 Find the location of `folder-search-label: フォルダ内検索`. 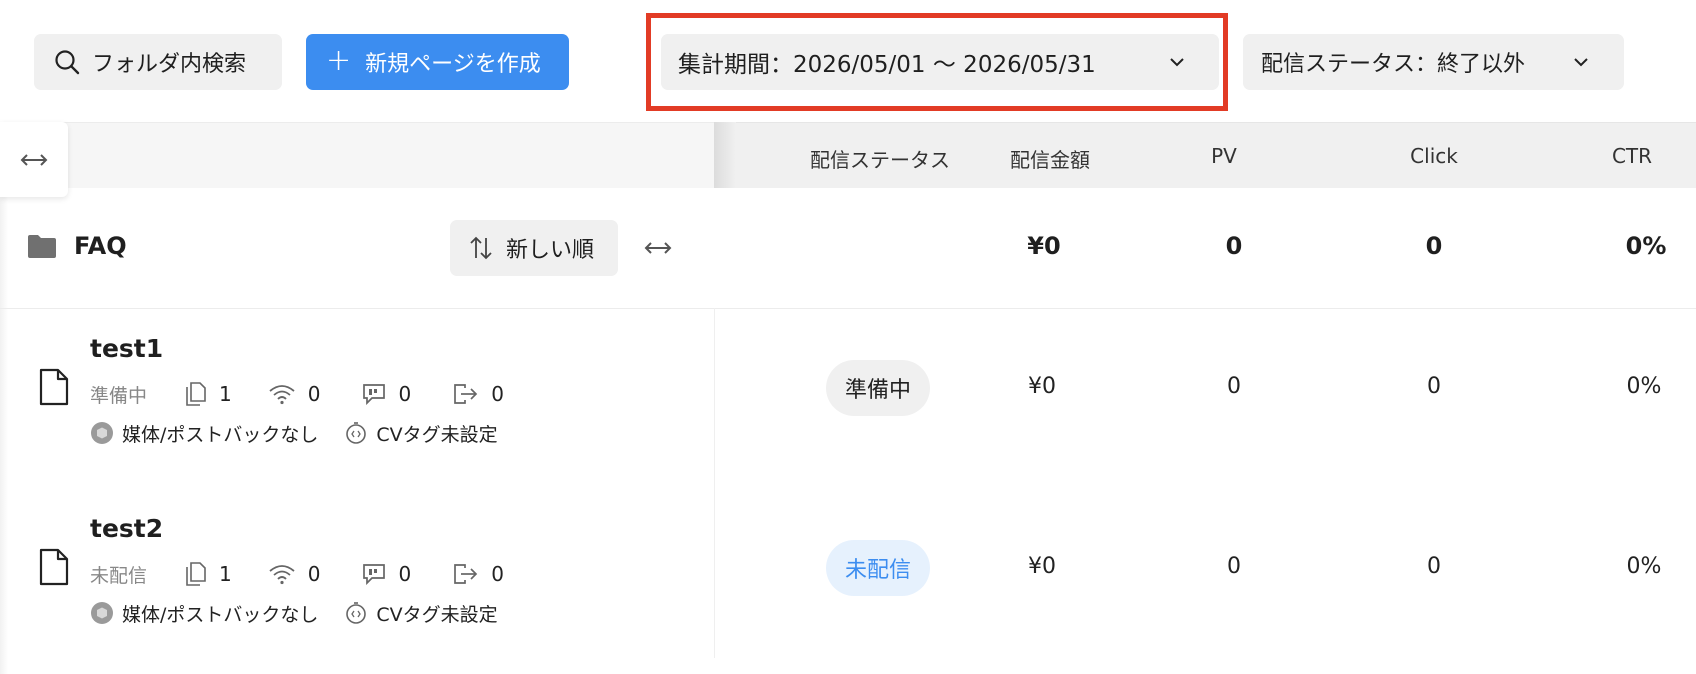

folder-search-label: フォルダ内検索 is located at coordinates (169, 64).